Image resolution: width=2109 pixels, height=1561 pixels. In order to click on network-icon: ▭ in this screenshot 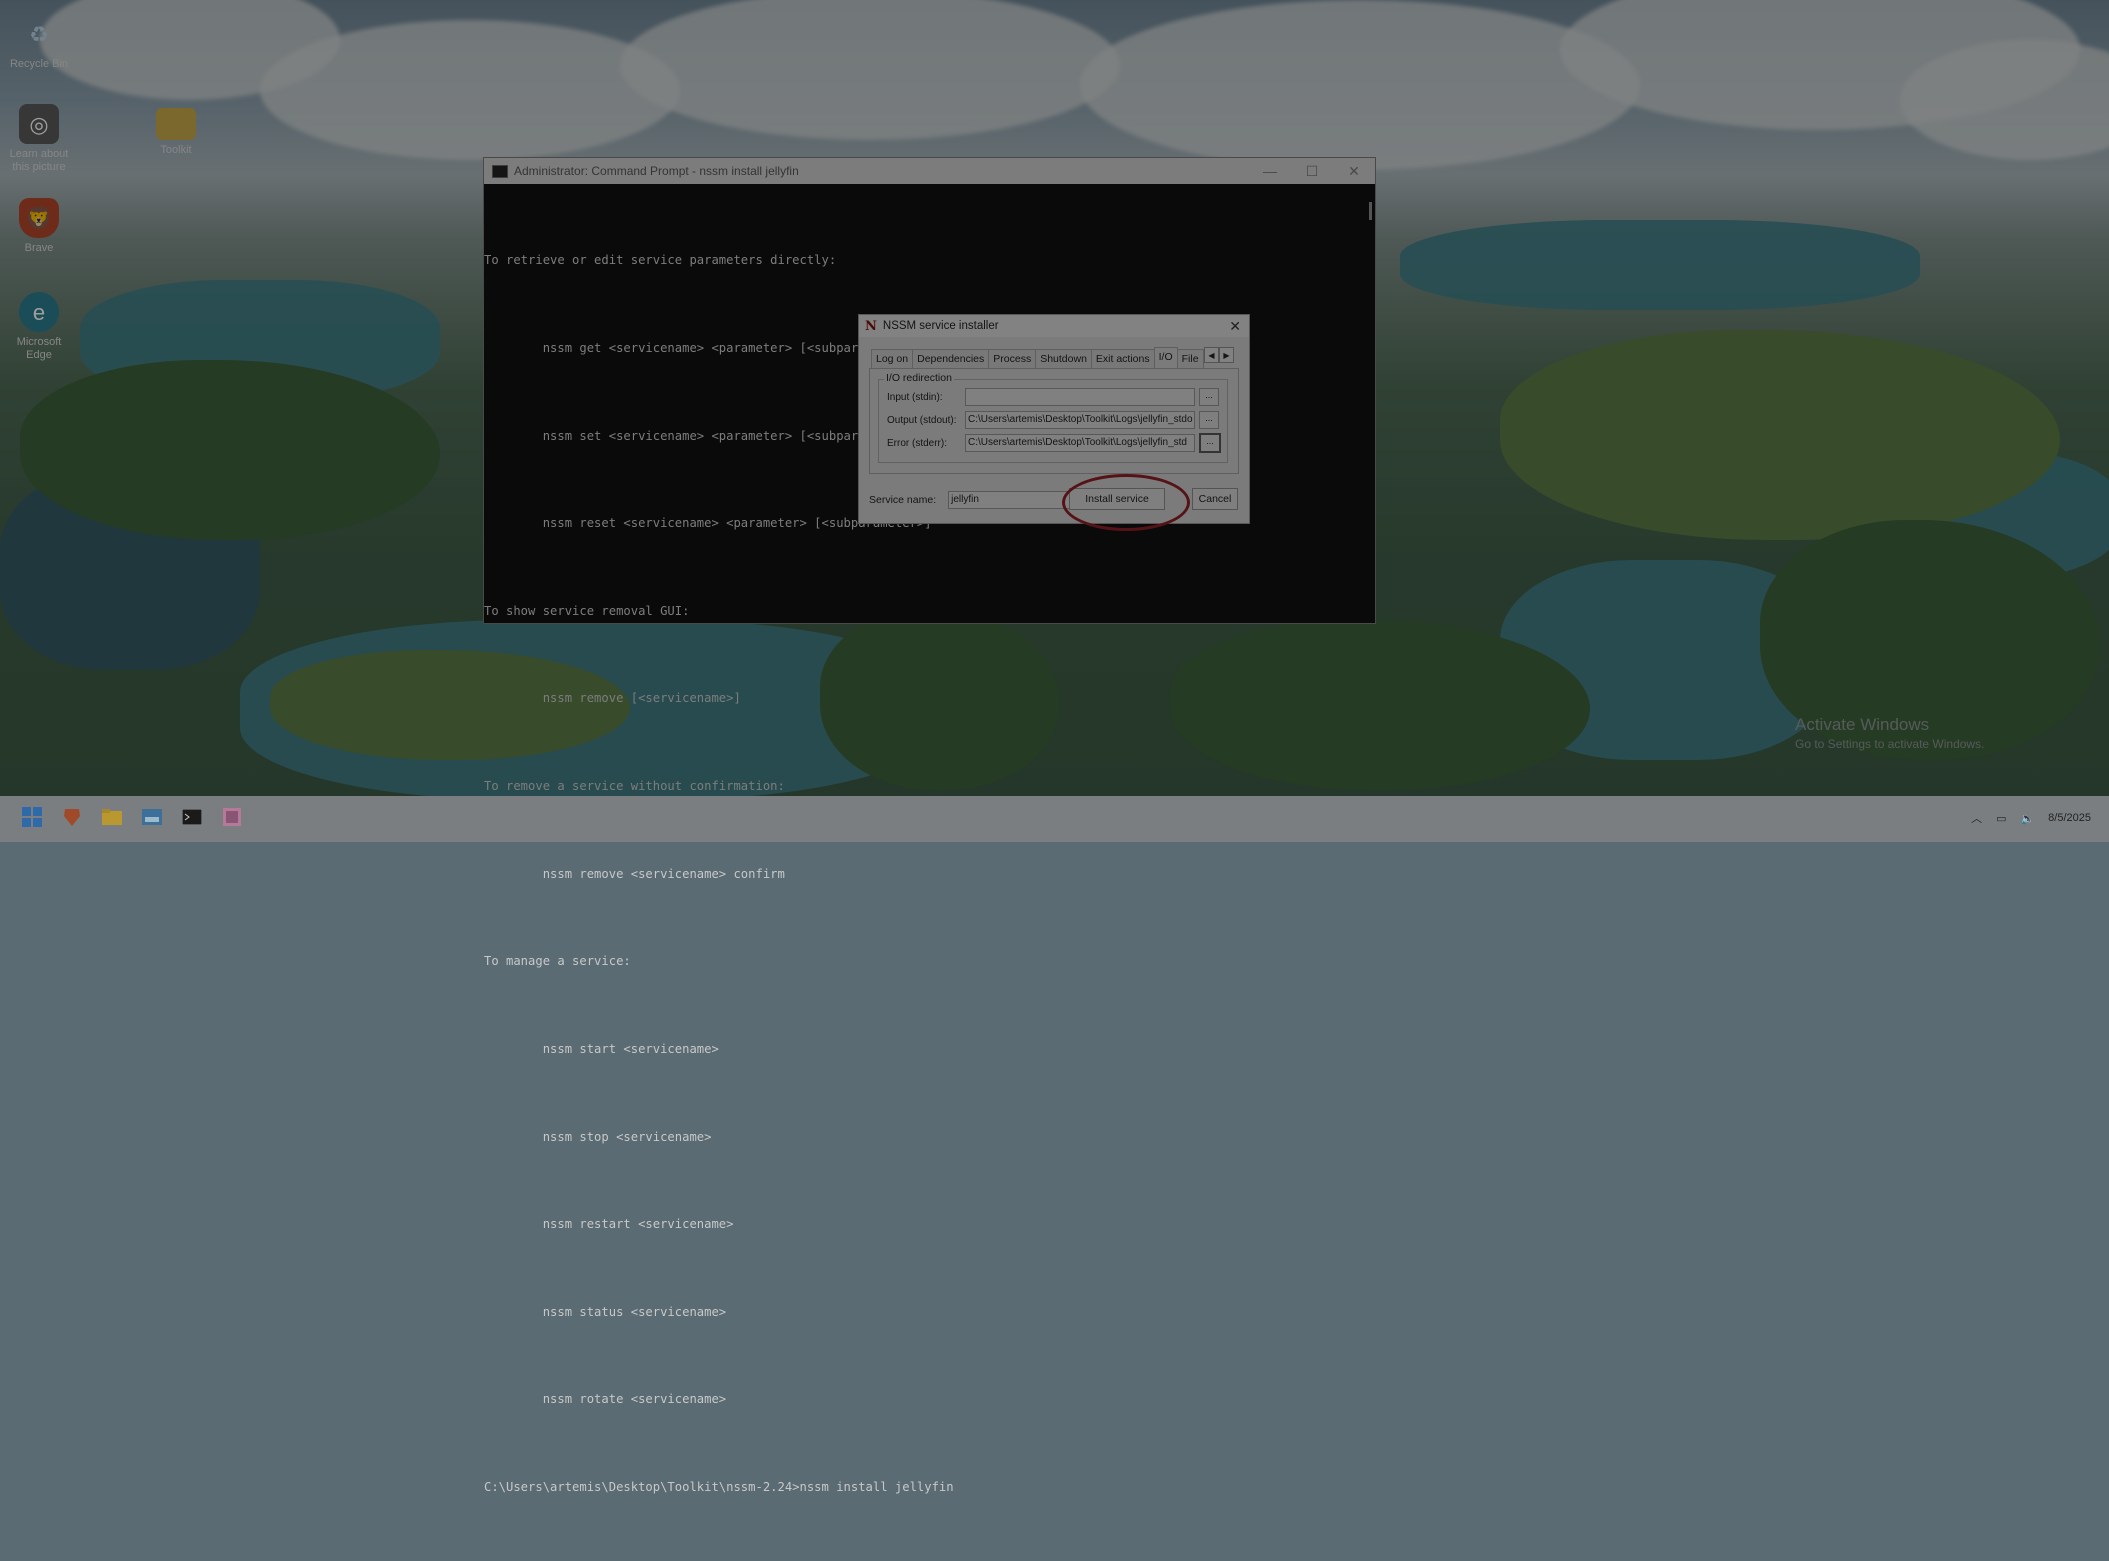, I will do `click(2001, 818)`.